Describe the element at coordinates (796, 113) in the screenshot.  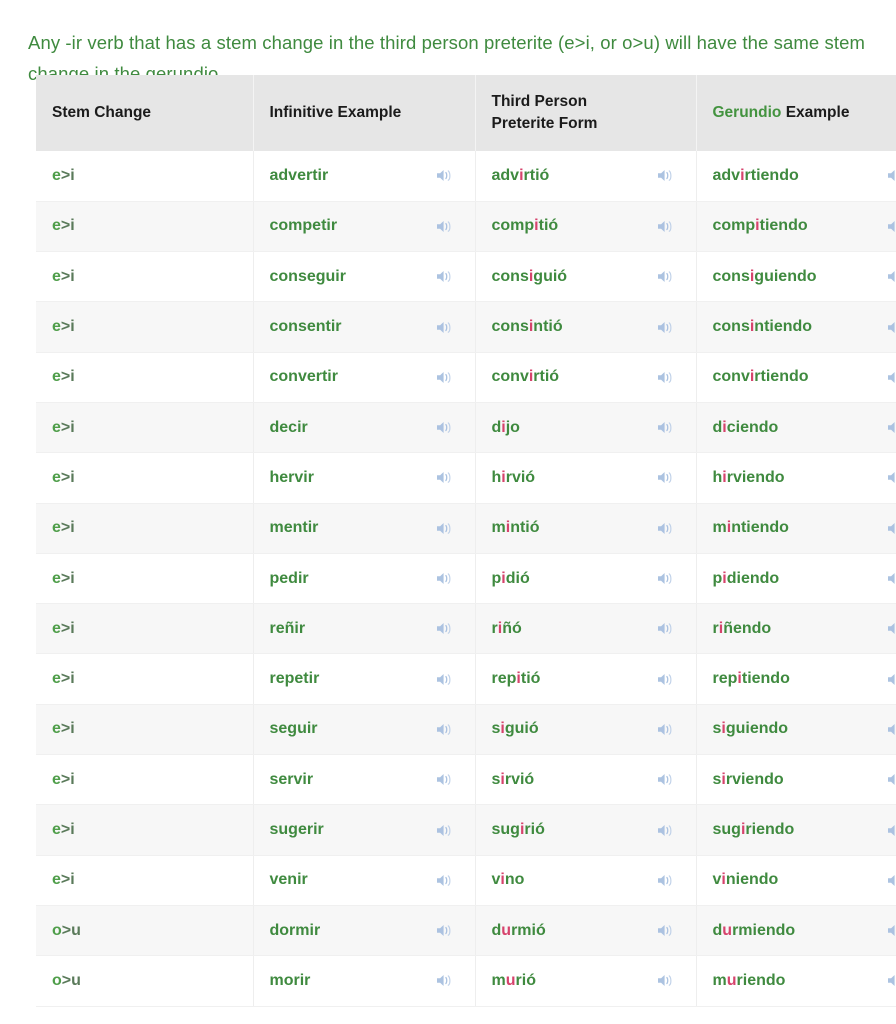
I see `column-header-gerundio-example: Gerundio Example` at that location.